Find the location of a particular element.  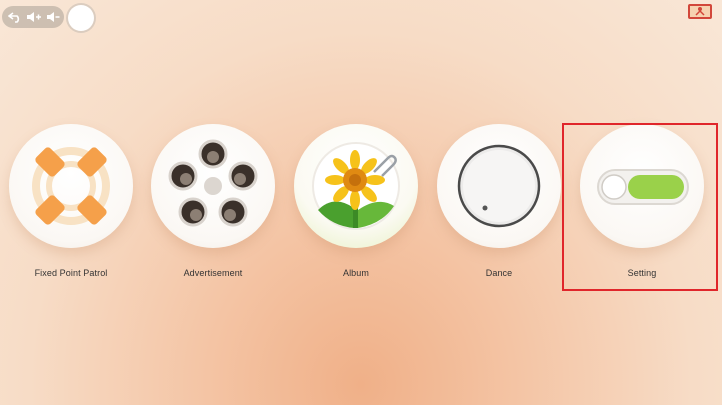

patrol-icon is located at coordinates (71, 186).